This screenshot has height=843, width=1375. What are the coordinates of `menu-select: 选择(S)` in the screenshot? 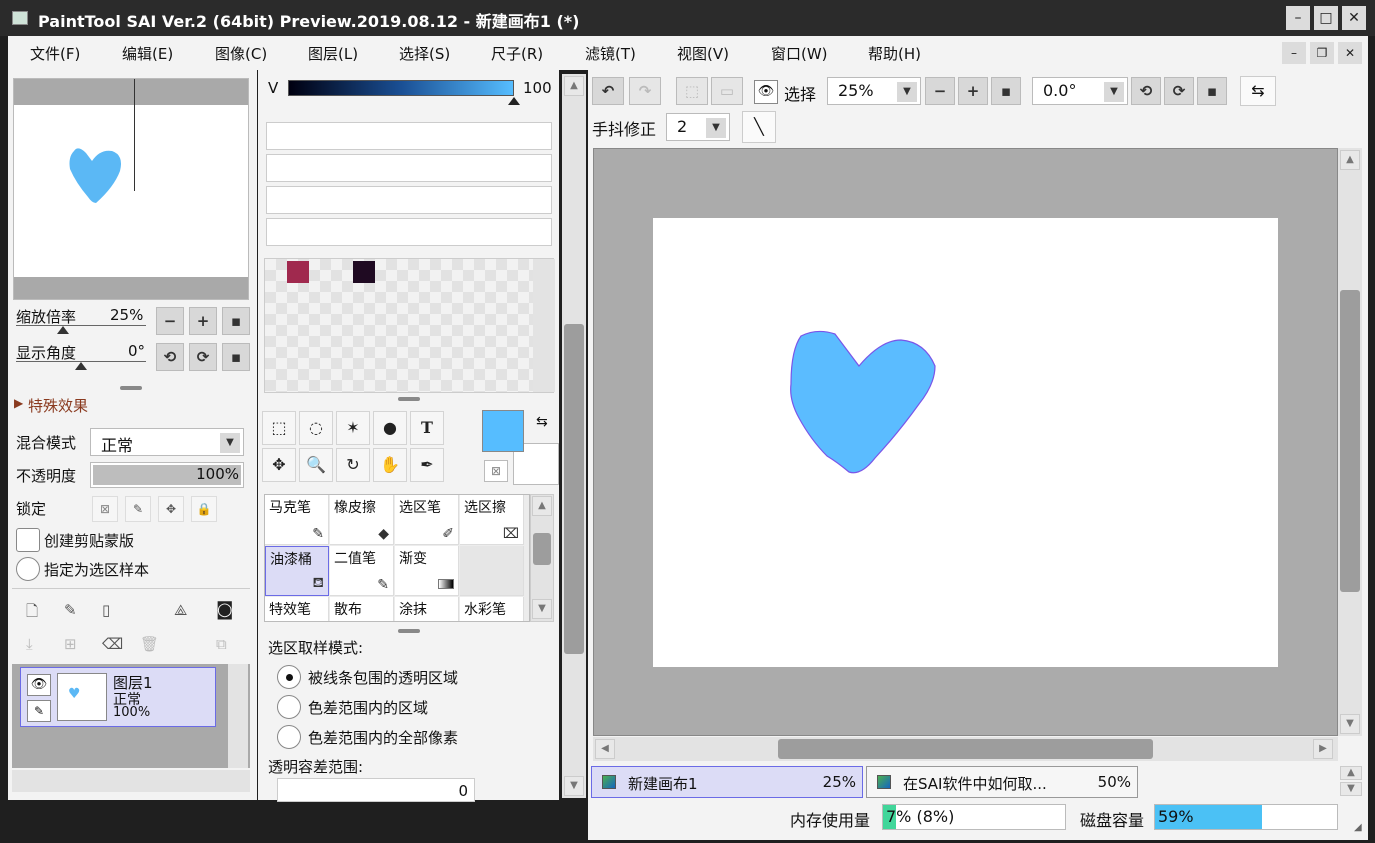 It's located at (424, 53).